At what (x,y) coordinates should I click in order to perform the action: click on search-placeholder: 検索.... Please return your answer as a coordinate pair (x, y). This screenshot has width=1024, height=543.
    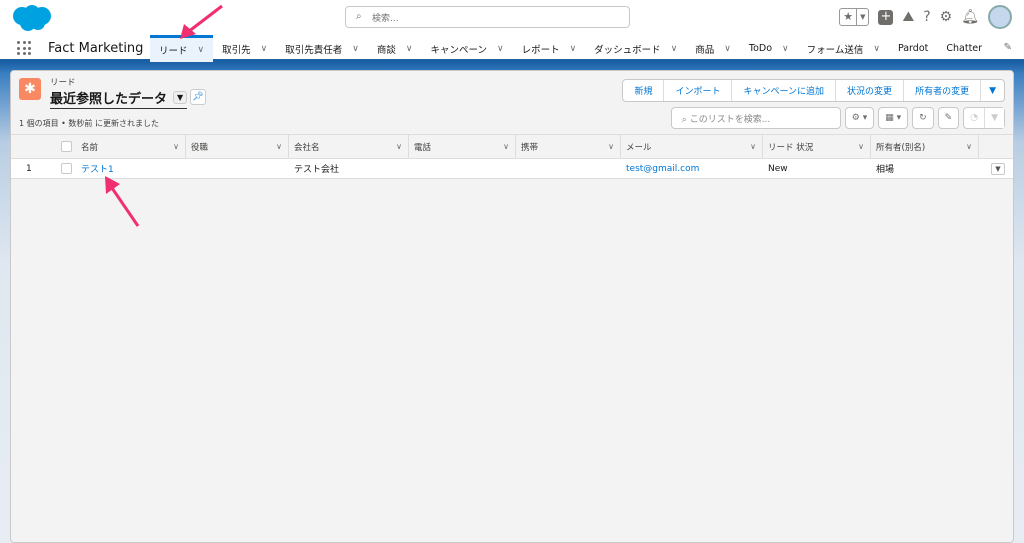
    Looking at the image, I should click on (385, 19).